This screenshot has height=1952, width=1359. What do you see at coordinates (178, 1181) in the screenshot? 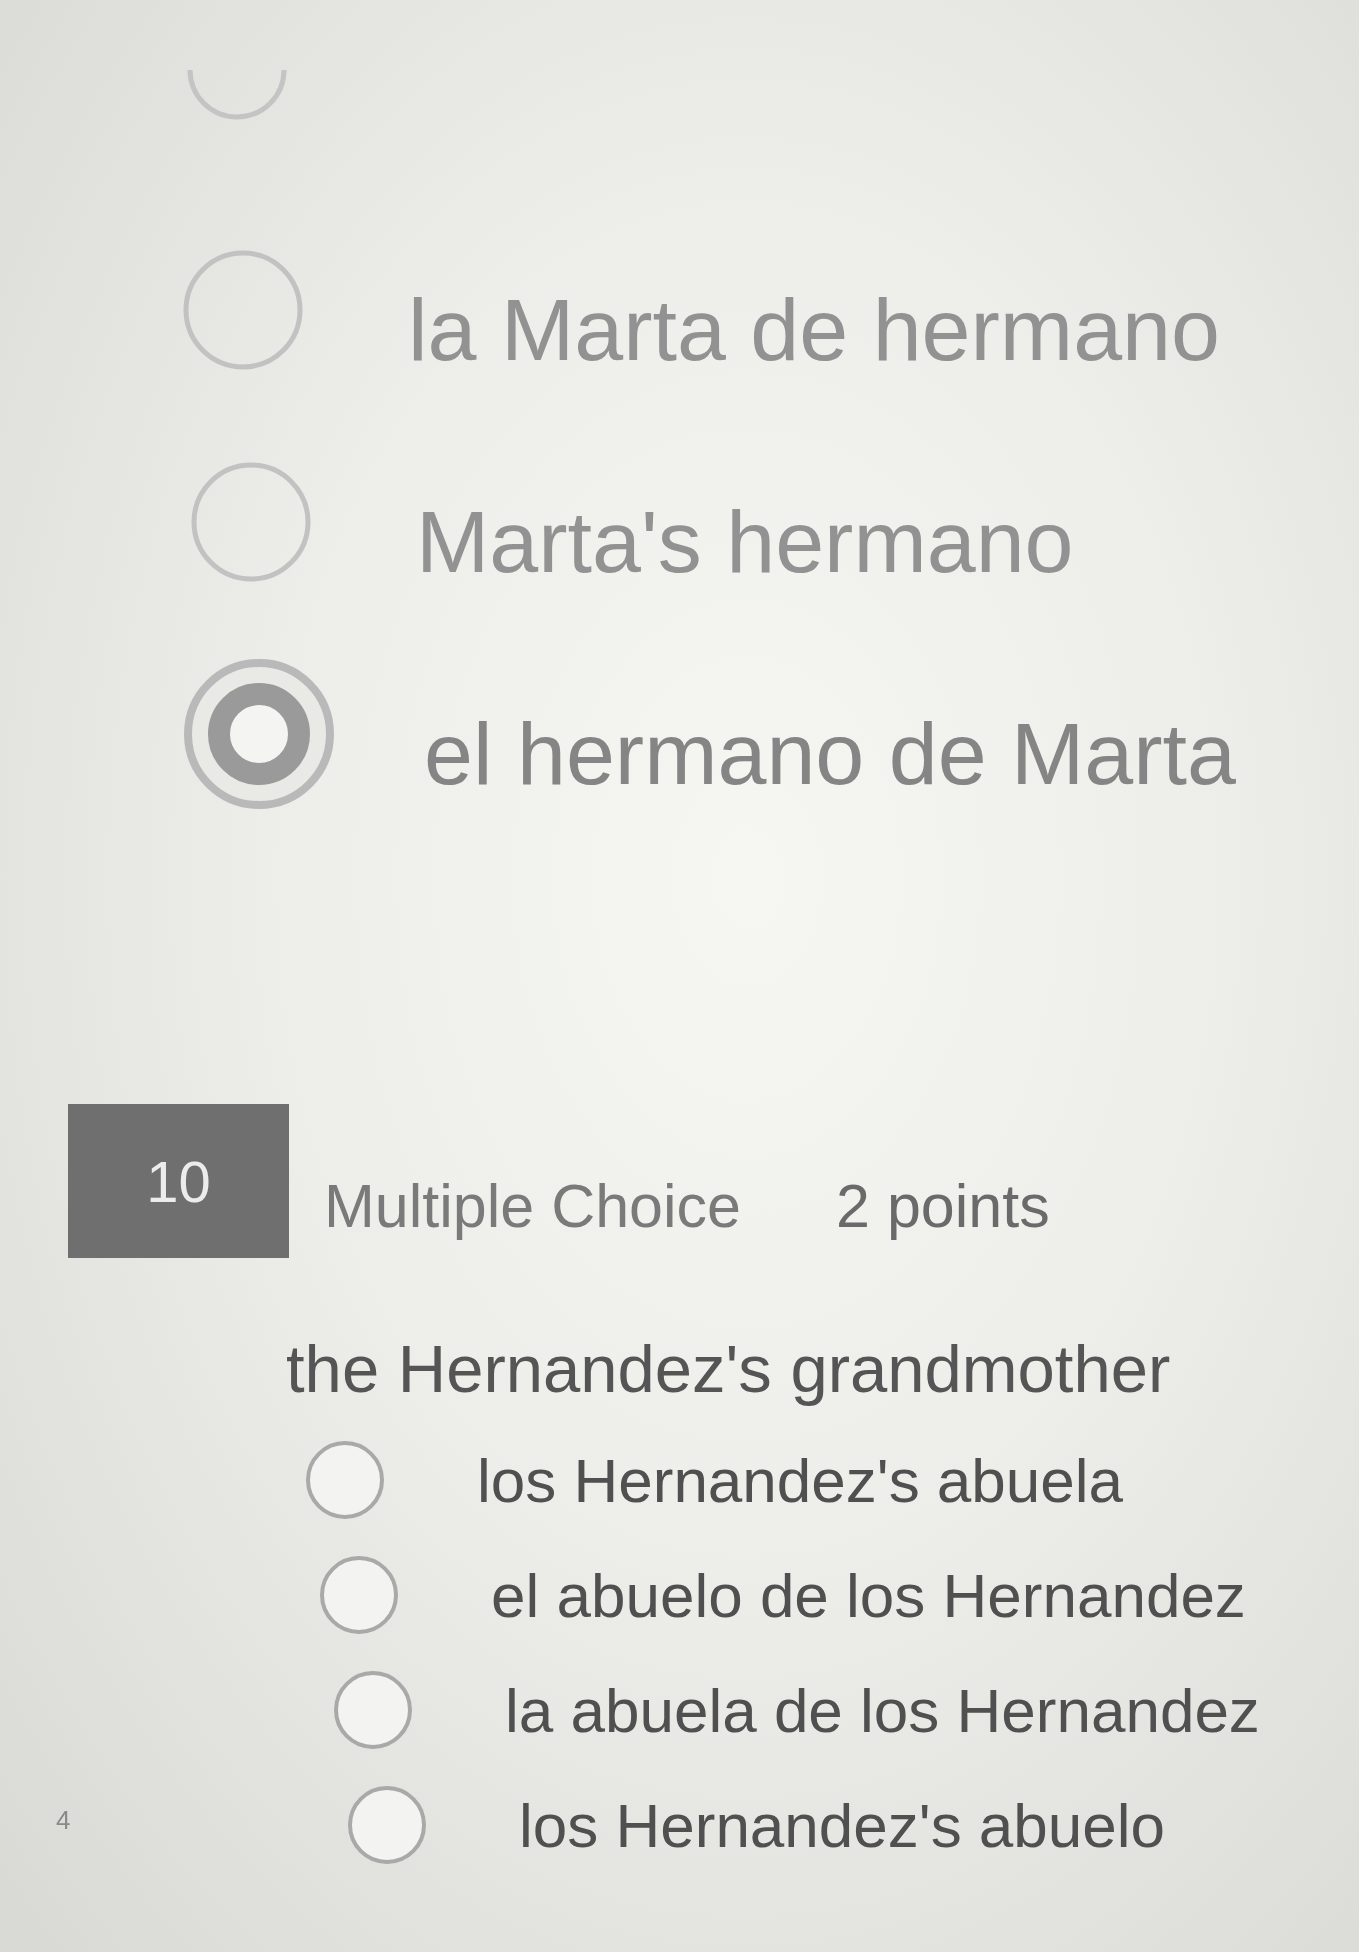
I see `question-number-badge: 10` at bounding box center [178, 1181].